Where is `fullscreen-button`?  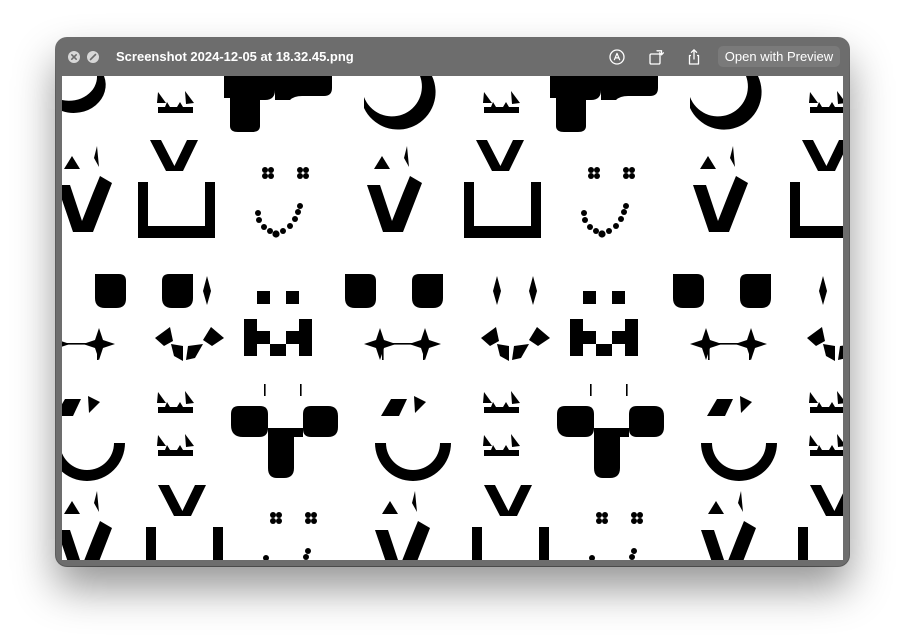 fullscreen-button is located at coordinates (93, 57).